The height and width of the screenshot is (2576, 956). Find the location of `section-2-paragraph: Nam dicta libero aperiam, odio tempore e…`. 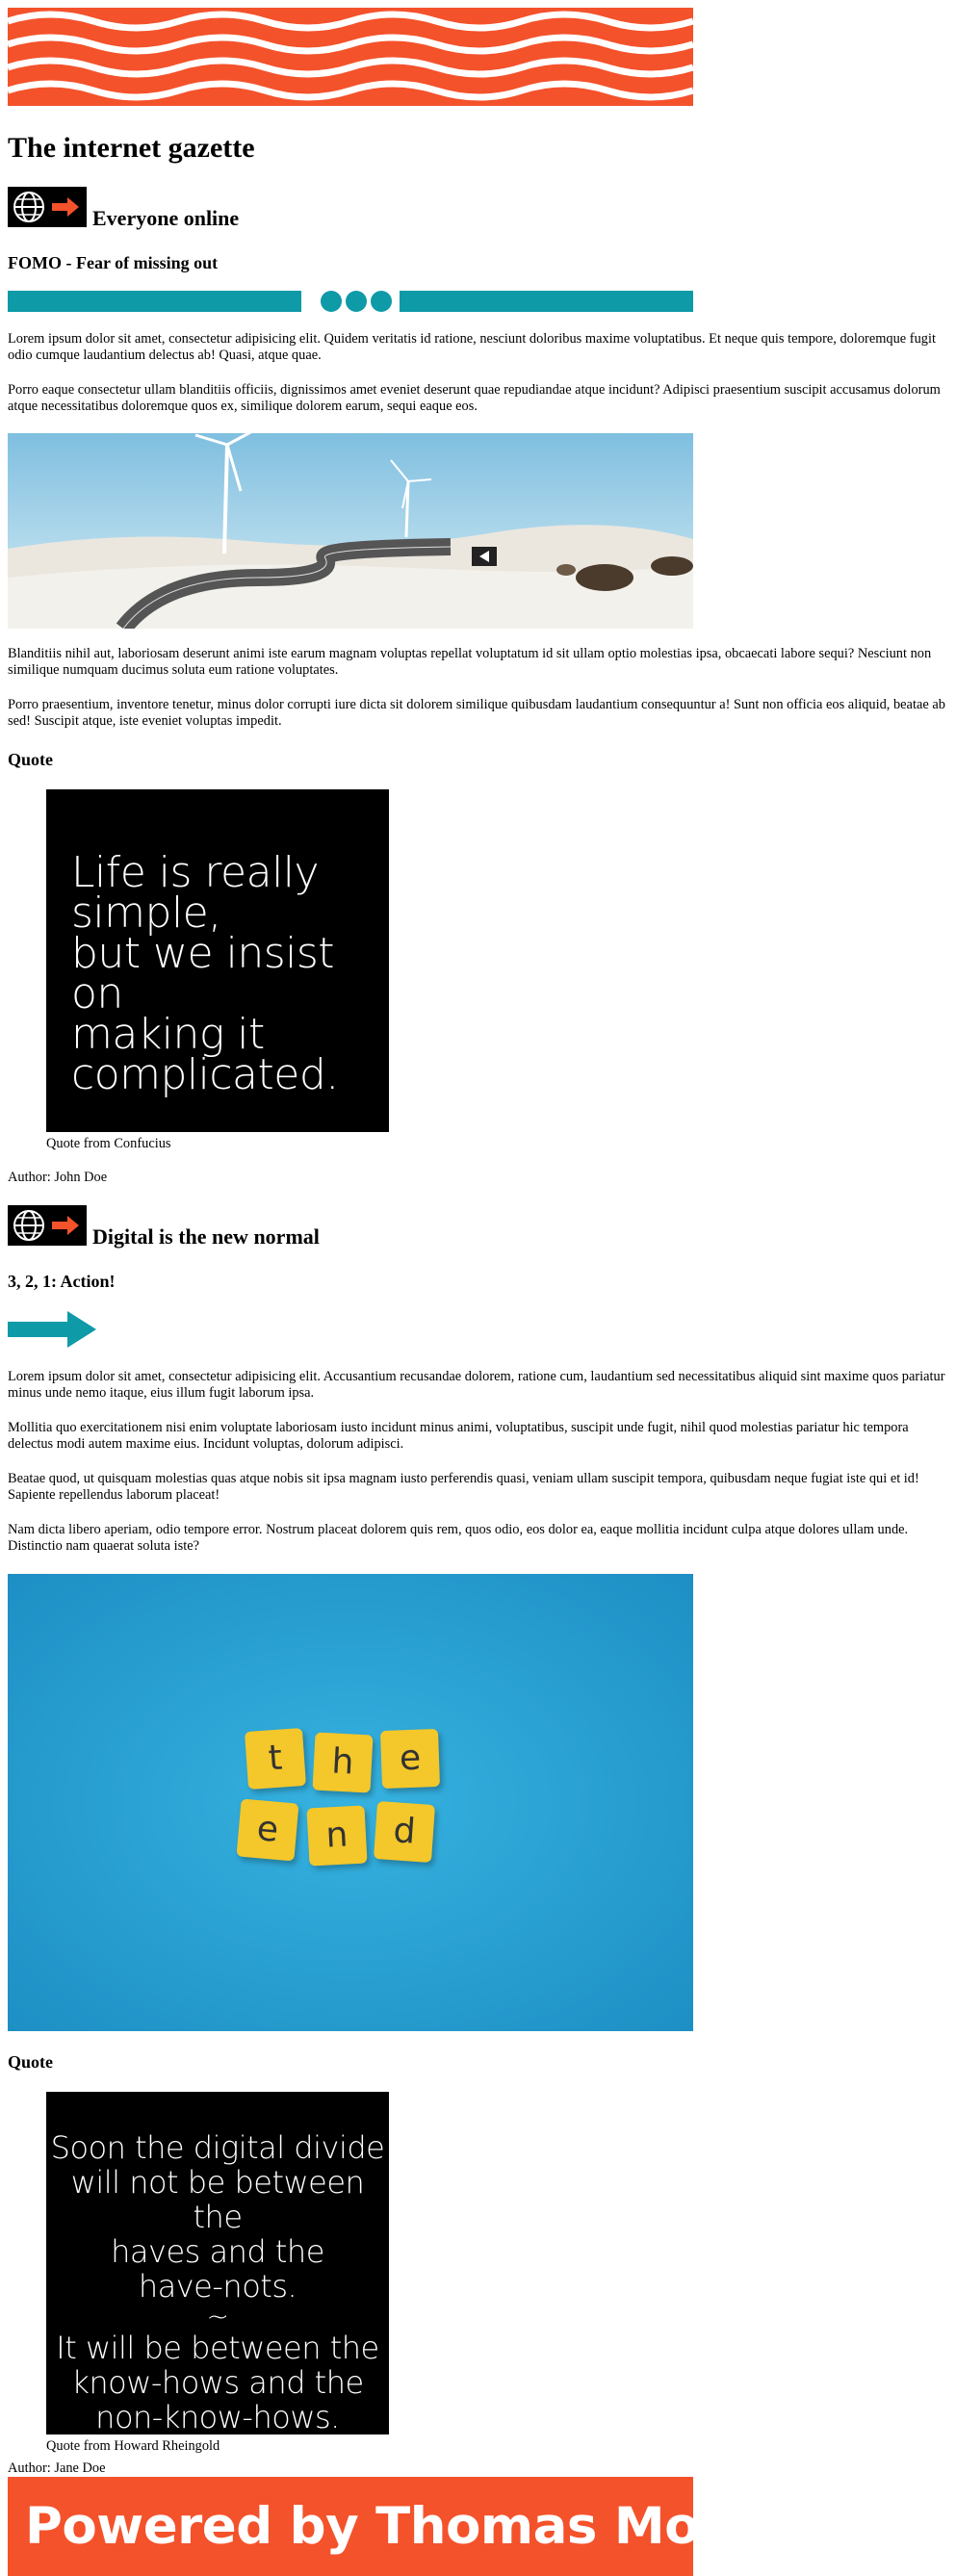

section-2-paragraph: Nam dicta libero aperiam, odio tempore e… is located at coordinates (458, 1538).